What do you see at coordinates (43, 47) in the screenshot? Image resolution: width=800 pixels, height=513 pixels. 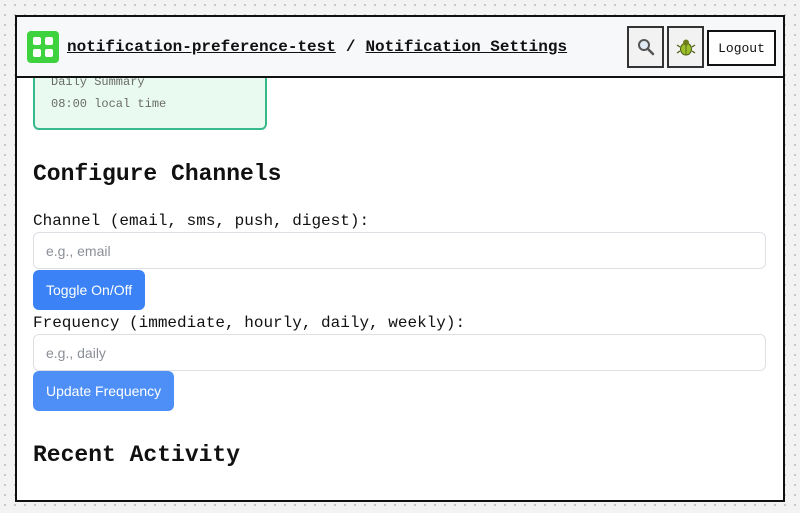 I see `app-logo-icon` at bounding box center [43, 47].